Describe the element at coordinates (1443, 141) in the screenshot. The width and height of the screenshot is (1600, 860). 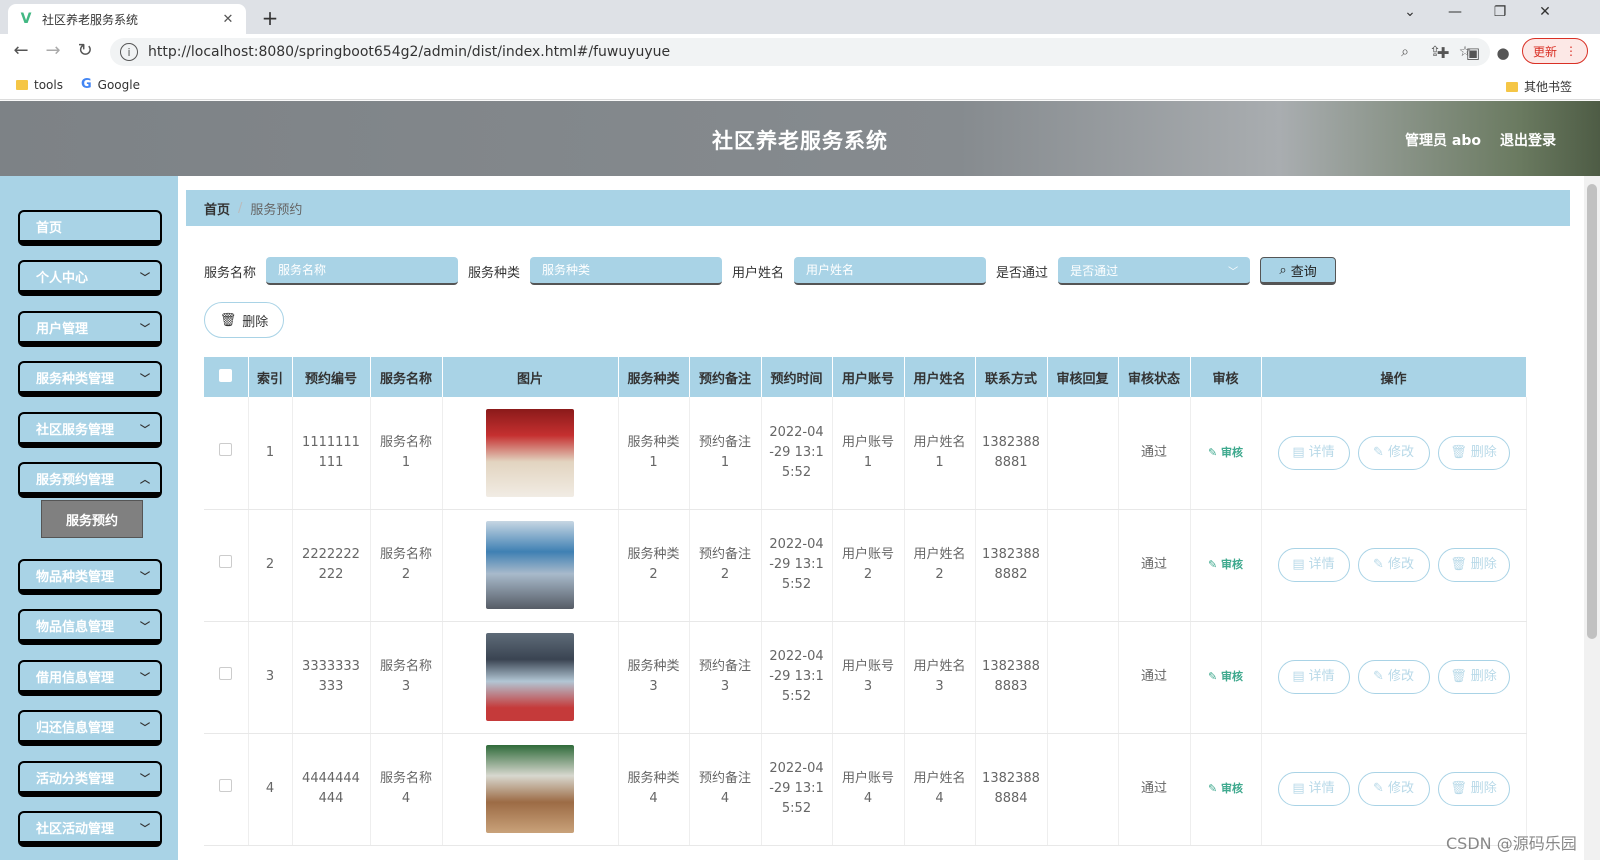
I see `admin-username: 管理员 abo` at that location.